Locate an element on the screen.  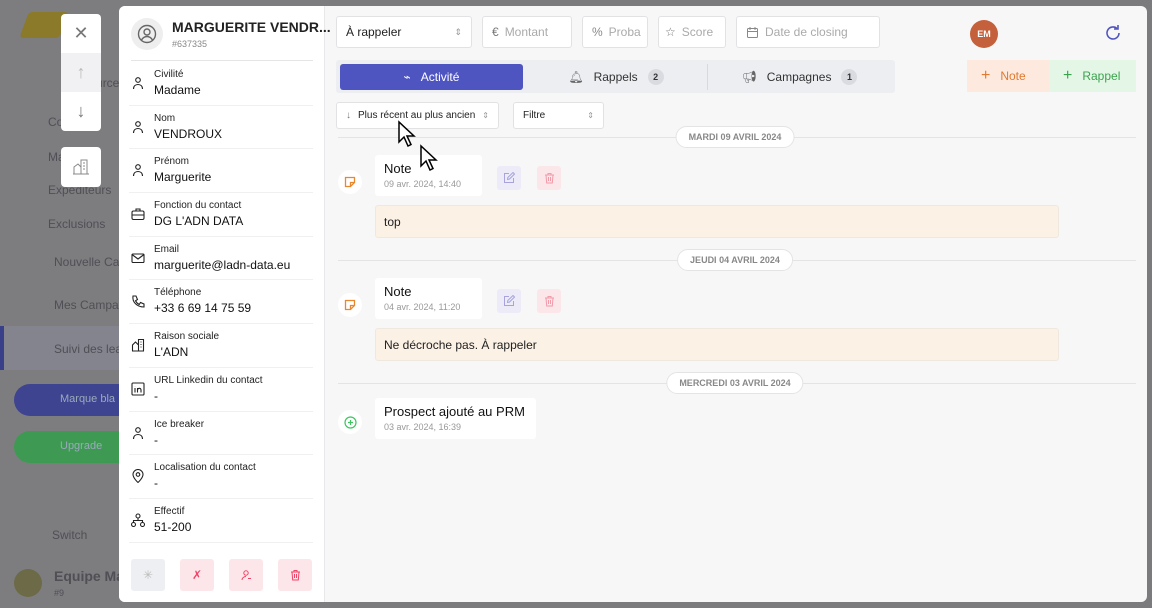
phone-icon is located at coordinates (138, 301).